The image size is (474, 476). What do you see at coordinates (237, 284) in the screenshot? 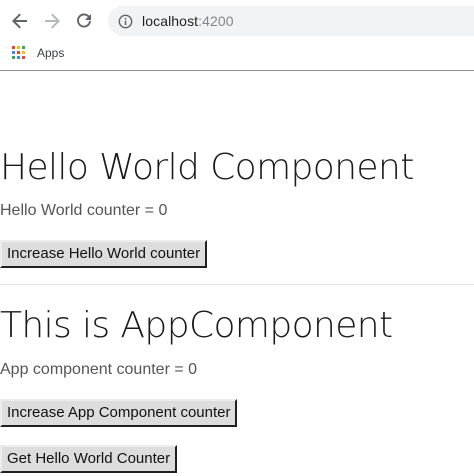
I see `component-divider` at bounding box center [237, 284].